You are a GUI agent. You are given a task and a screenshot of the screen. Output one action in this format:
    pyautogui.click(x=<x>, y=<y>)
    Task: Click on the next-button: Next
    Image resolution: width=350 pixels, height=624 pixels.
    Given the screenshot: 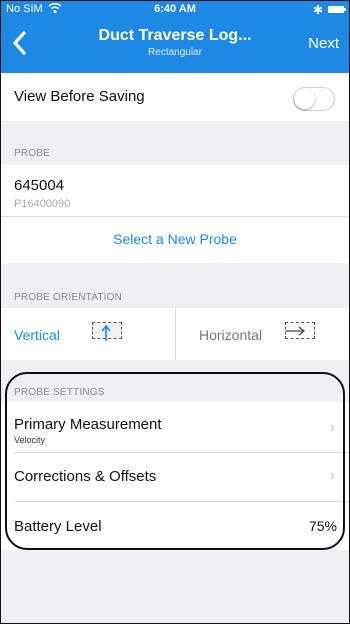 What is the action you would take?
    pyautogui.click(x=323, y=43)
    